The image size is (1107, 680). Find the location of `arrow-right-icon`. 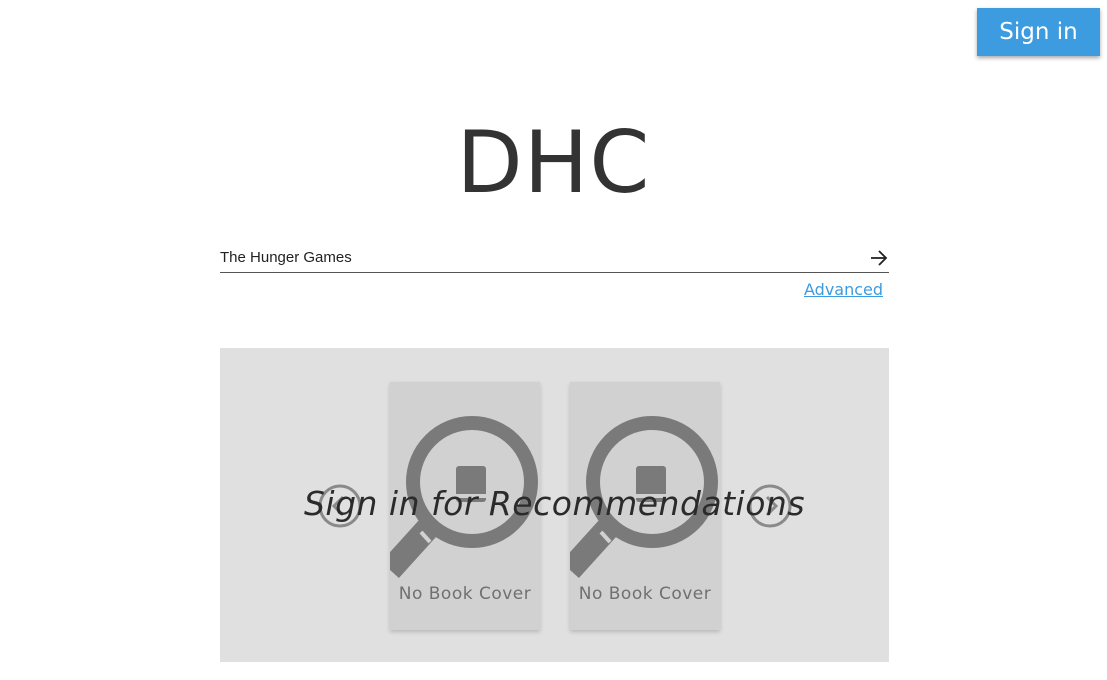

arrow-right-icon is located at coordinates (879, 258).